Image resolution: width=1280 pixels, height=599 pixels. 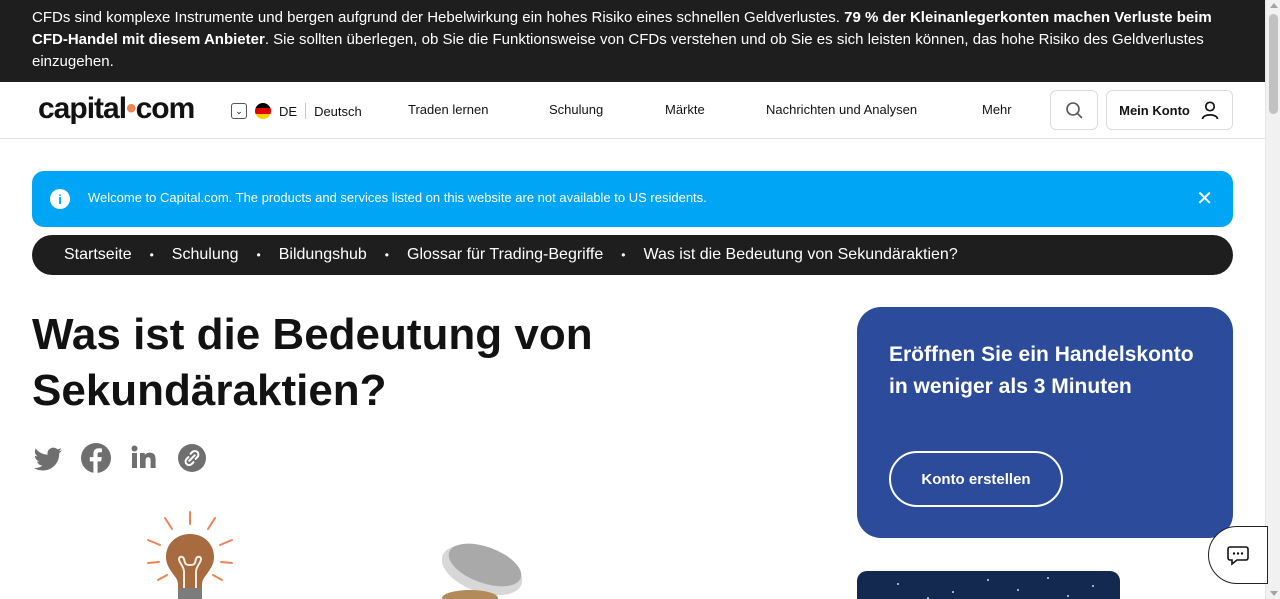 What do you see at coordinates (482, 571) in the screenshot?
I see `coin-stack-illustration-icon` at bounding box center [482, 571].